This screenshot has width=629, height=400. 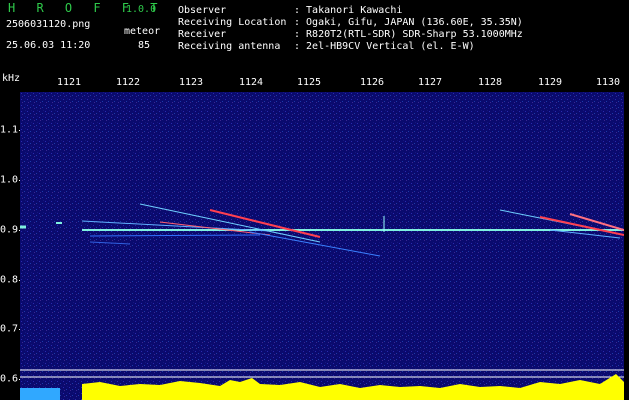 What do you see at coordinates (550, 82) in the screenshot?
I see `x-tick-label: 1129` at bounding box center [550, 82].